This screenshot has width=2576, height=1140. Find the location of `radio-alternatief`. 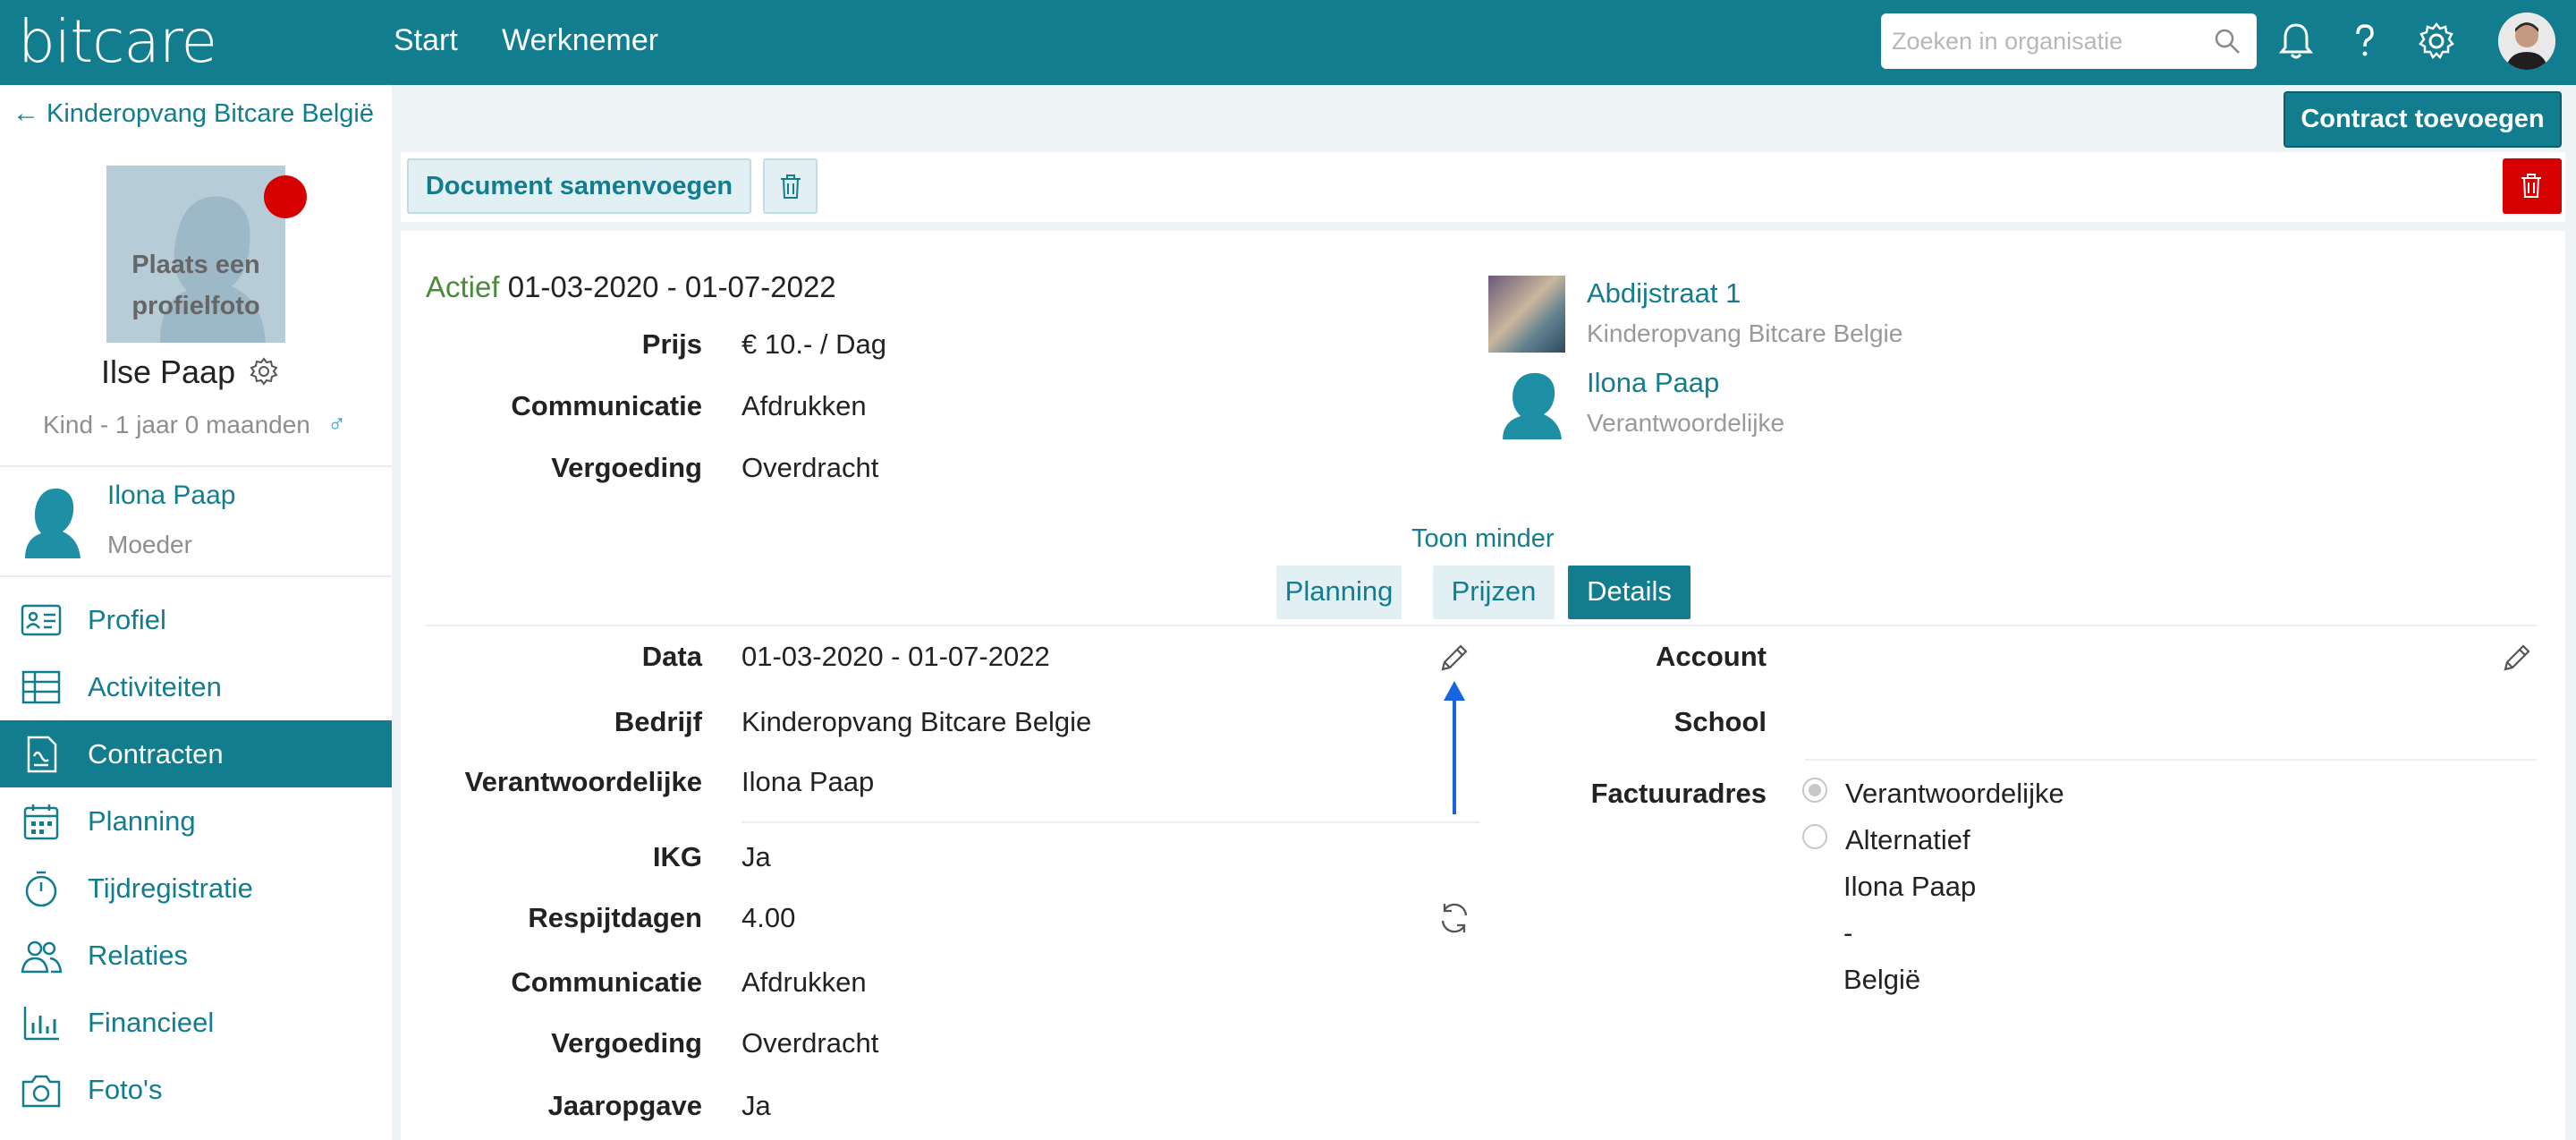

radio-alternatief is located at coordinates (1814, 836).